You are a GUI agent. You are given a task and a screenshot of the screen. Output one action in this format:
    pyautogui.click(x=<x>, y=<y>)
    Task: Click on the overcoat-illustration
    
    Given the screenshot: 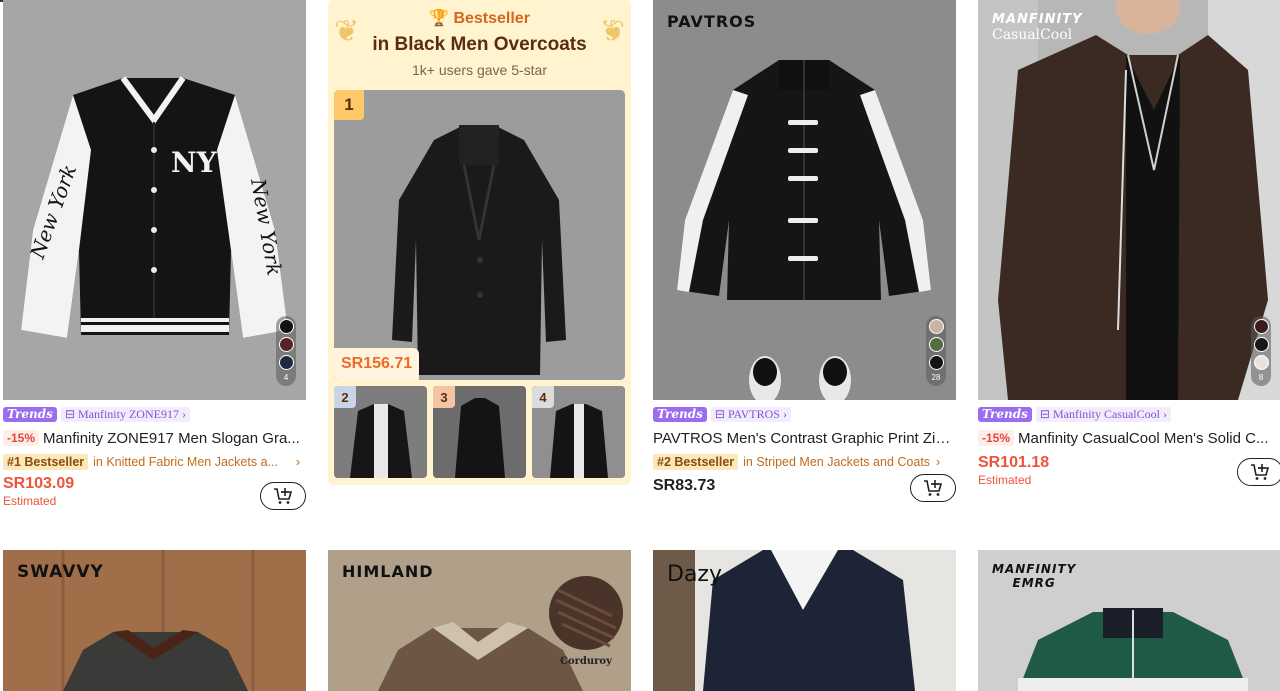 What is the action you would take?
    pyautogui.click(x=479, y=235)
    